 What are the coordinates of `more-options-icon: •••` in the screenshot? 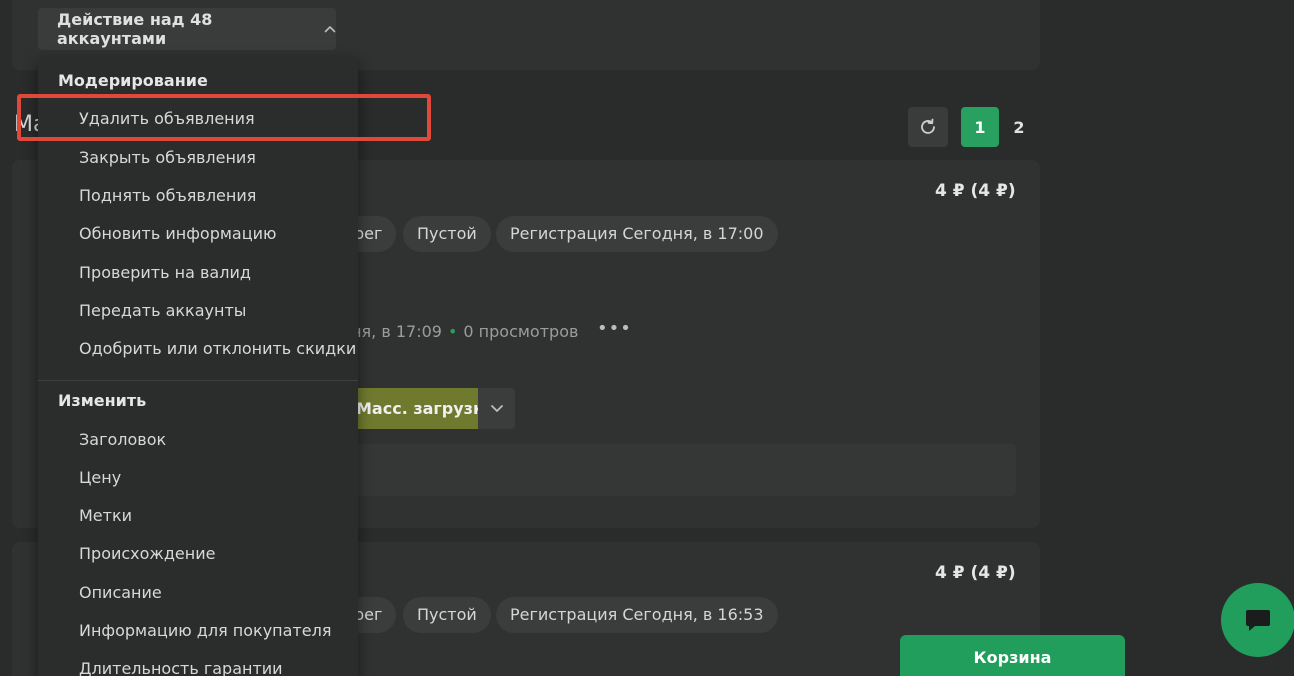 It's located at (614, 328).